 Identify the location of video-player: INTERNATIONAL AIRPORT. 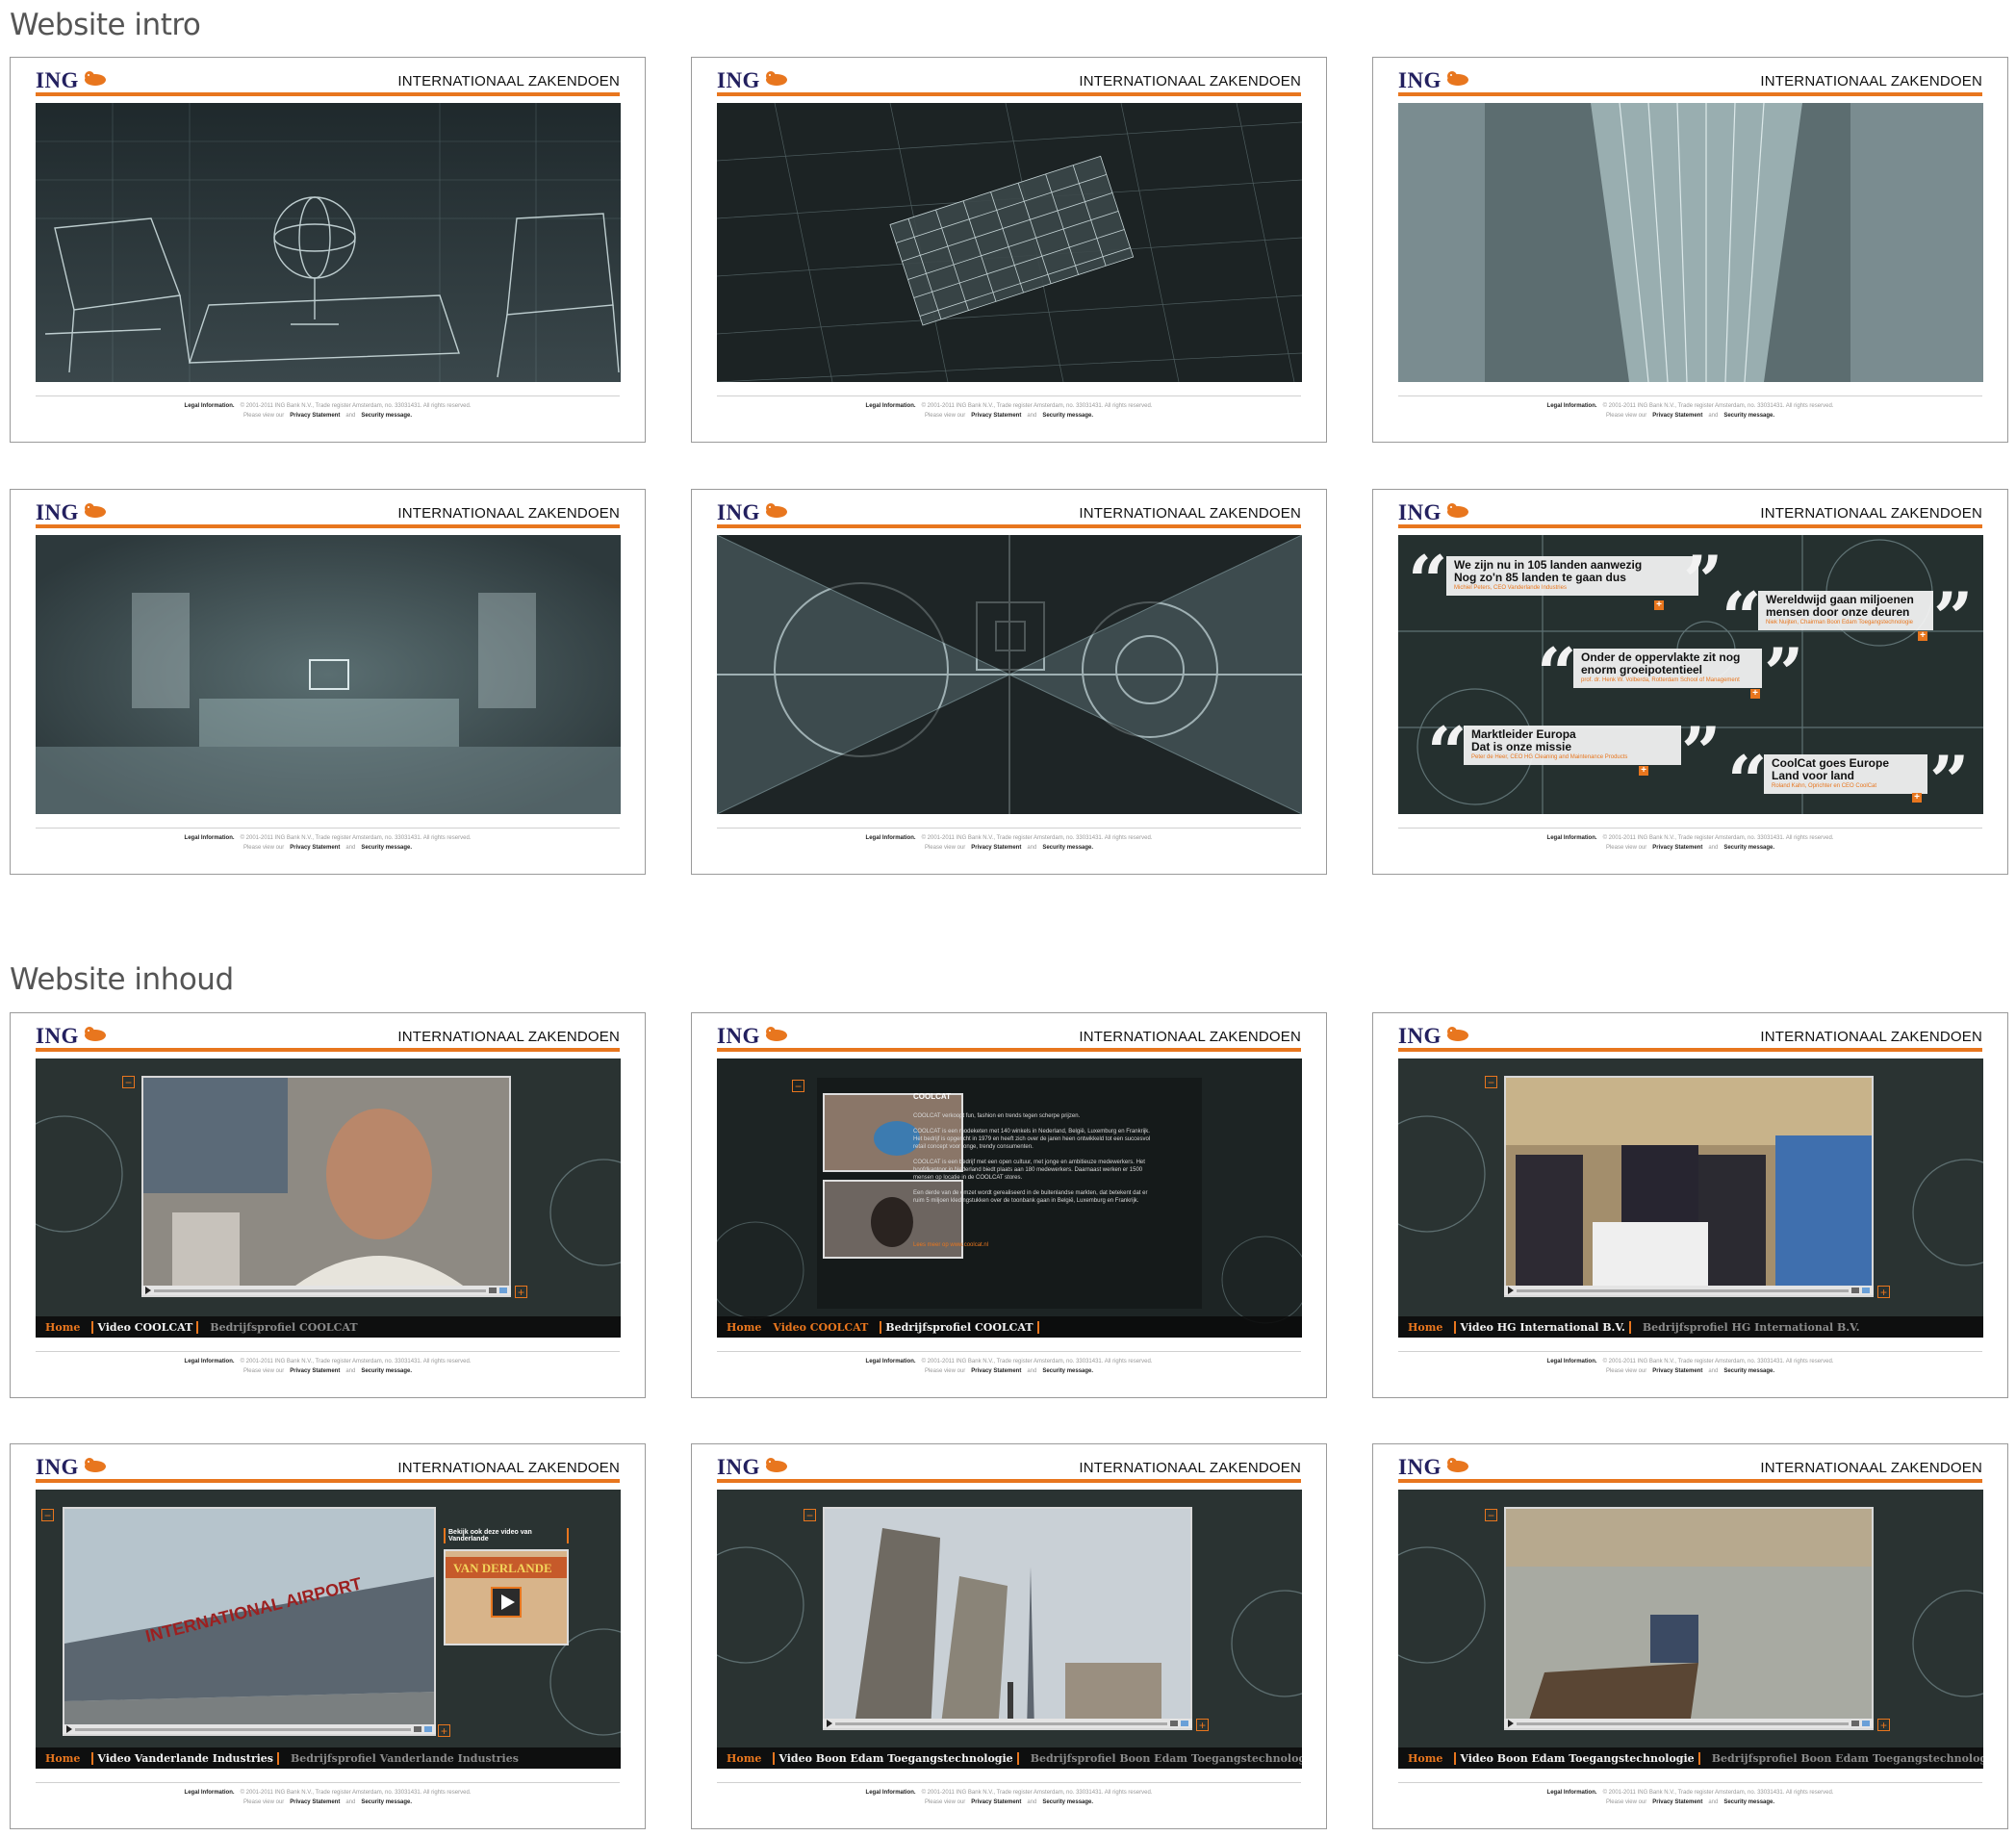
(249, 1622).